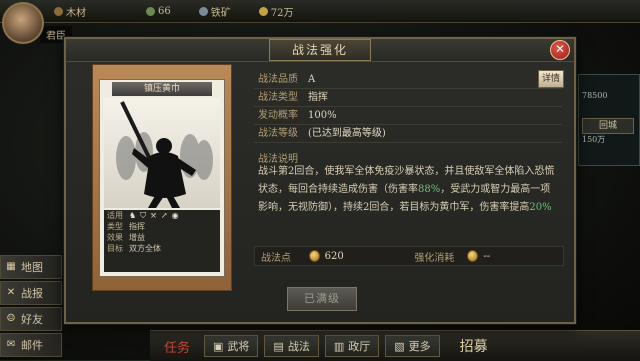 Image resolution: width=640 pixels, height=361 pixels. Describe the element at coordinates (322, 299) in the screenshot. I see `max-level-button: 已满级` at that location.